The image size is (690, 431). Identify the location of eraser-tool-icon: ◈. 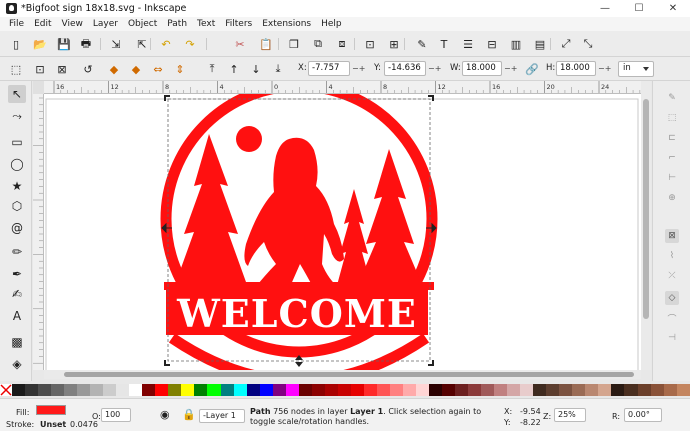
(17, 364).